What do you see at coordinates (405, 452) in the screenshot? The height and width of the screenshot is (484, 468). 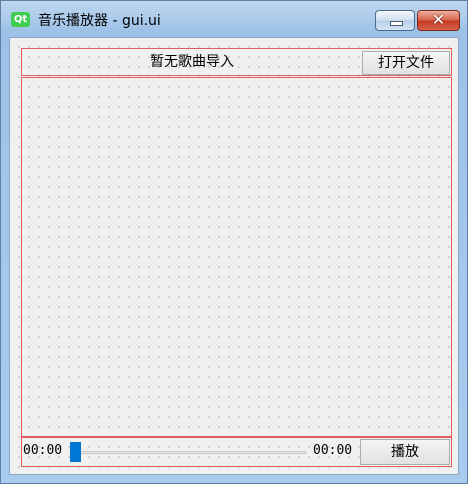 I see `play-button: 播放` at bounding box center [405, 452].